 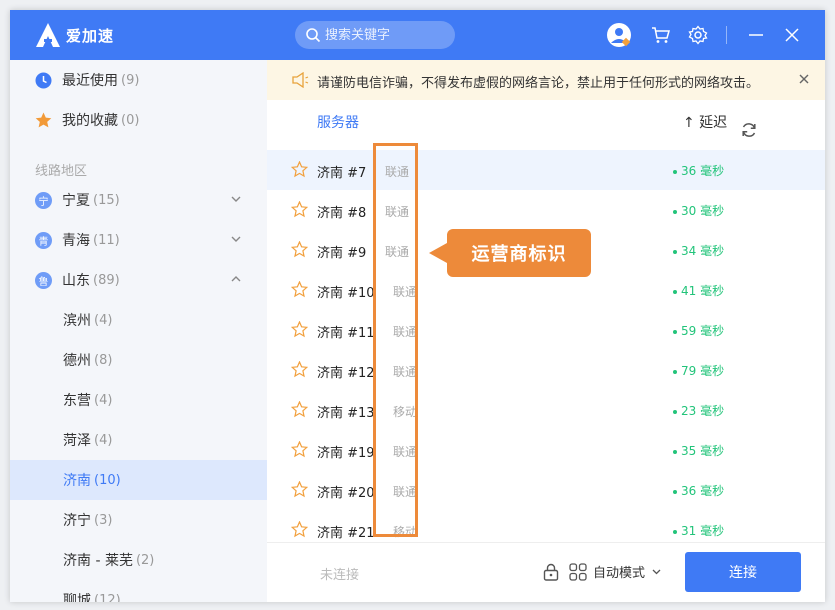 What do you see at coordinates (138, 280) in the screenshot?
I see `sidebar-region-shandong: 鲁 山东 (89)` at bounding box center [138, 280].